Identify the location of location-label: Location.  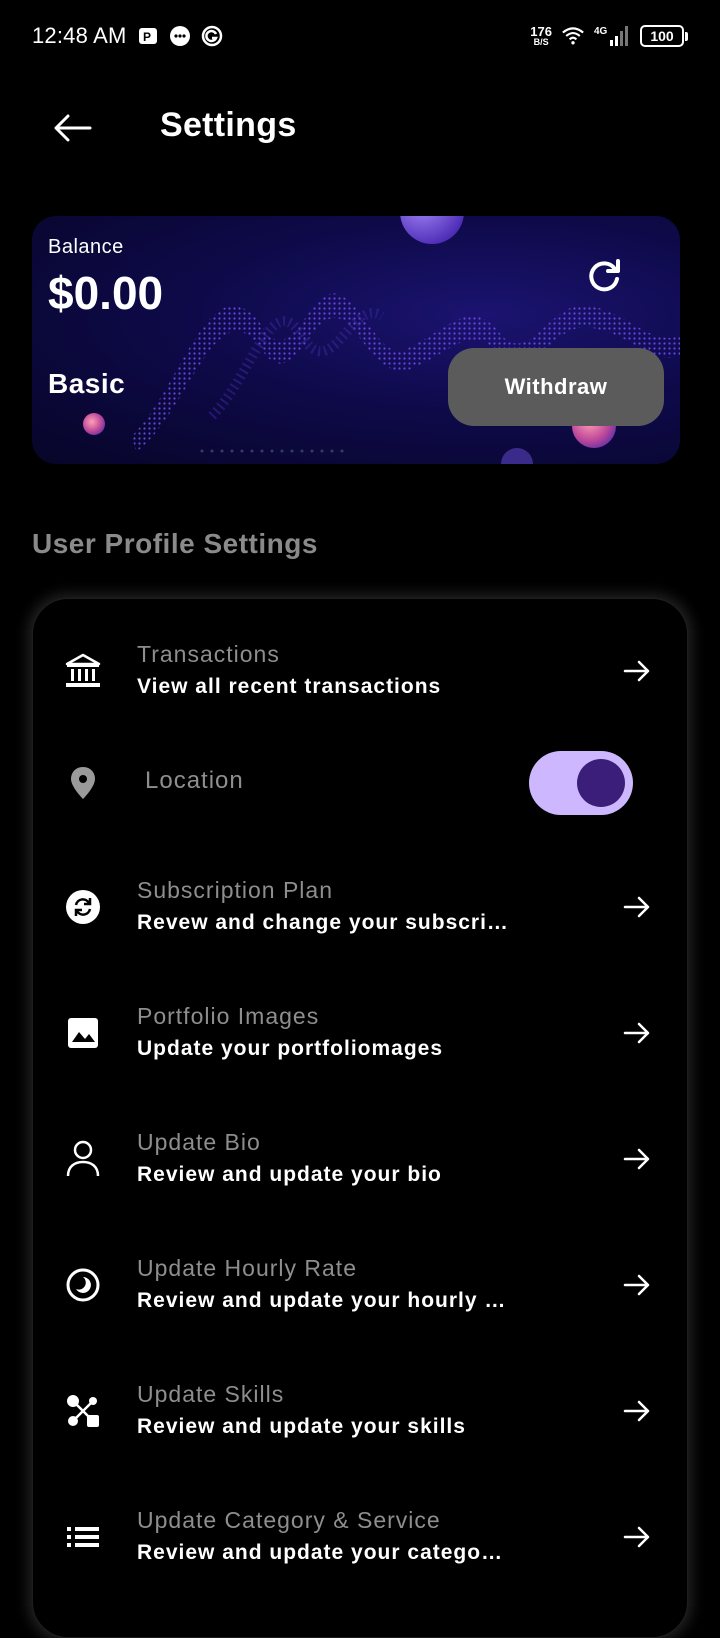
(194, 780).